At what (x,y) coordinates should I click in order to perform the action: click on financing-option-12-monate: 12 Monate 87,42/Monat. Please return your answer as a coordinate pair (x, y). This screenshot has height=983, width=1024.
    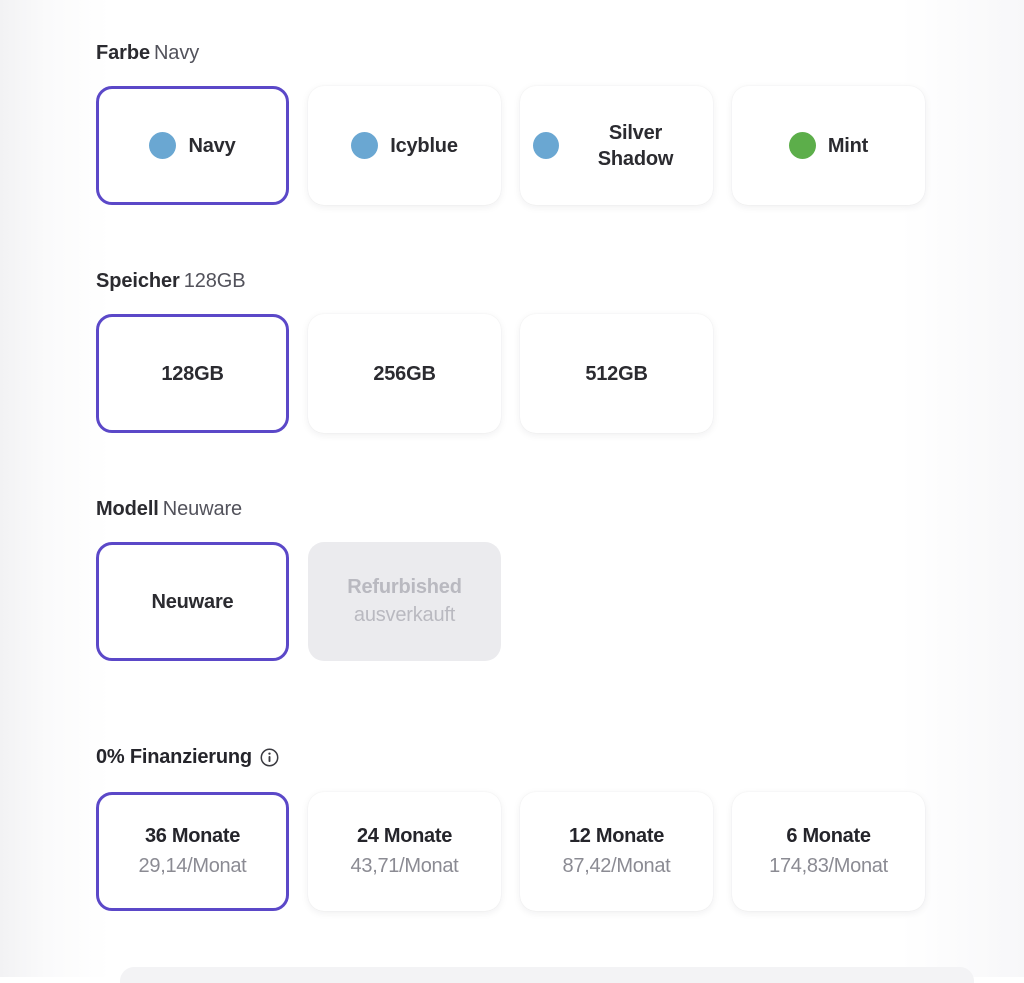
    Looking at the image, I should click on (616, 851).